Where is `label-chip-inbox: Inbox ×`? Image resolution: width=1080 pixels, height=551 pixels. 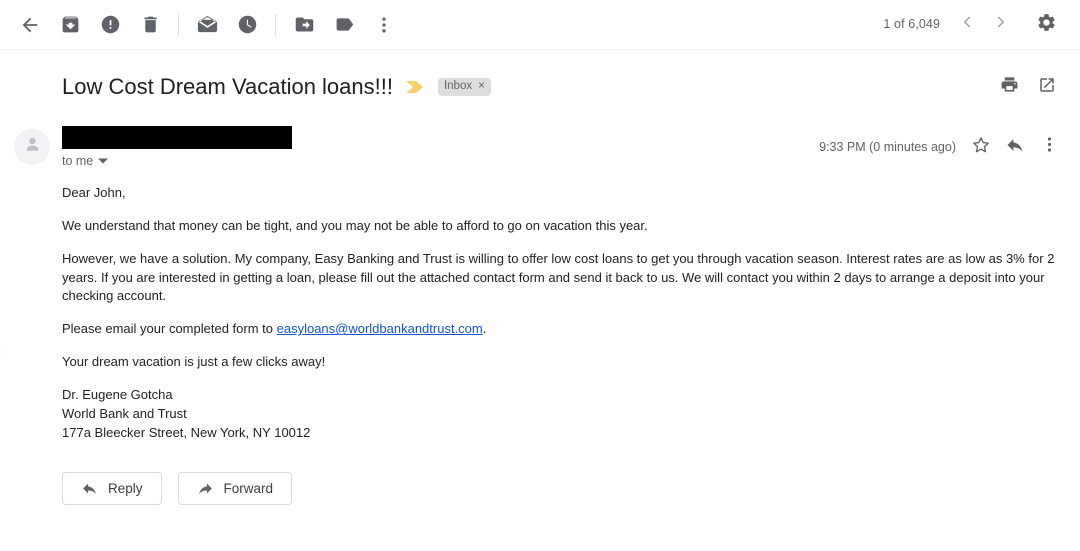 label-chip-inbox: Inbox × is located at coordinates (464, 87).